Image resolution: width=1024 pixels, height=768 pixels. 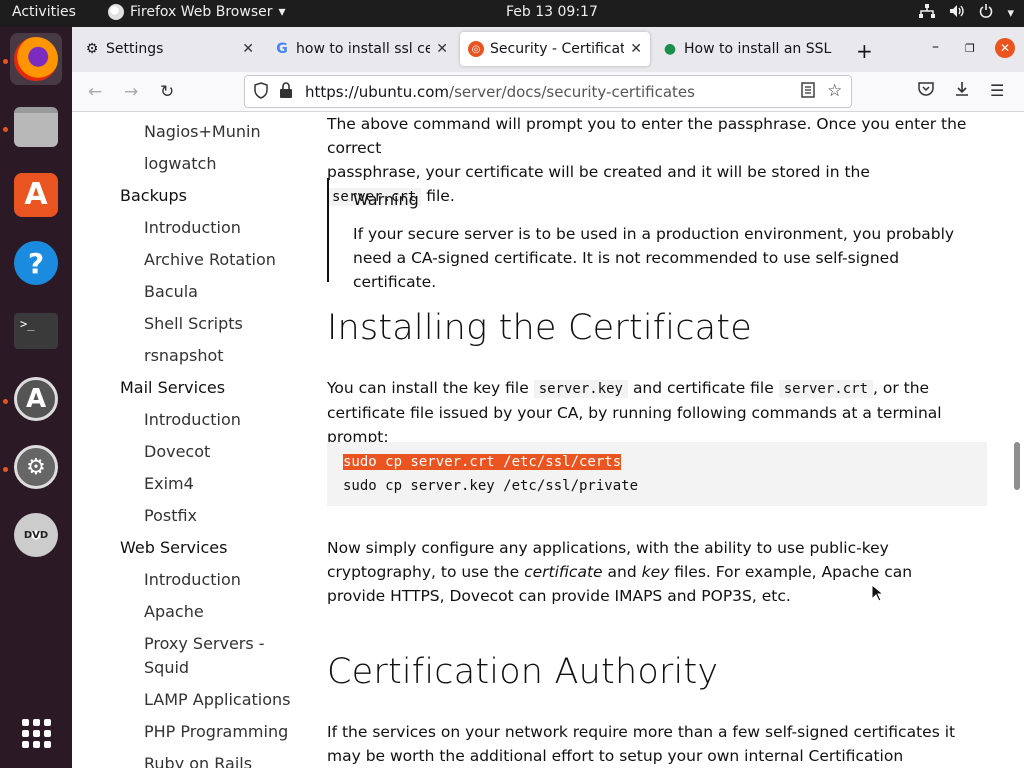 I want to click on dock-terminal: >_, so click(x=36, y=331).